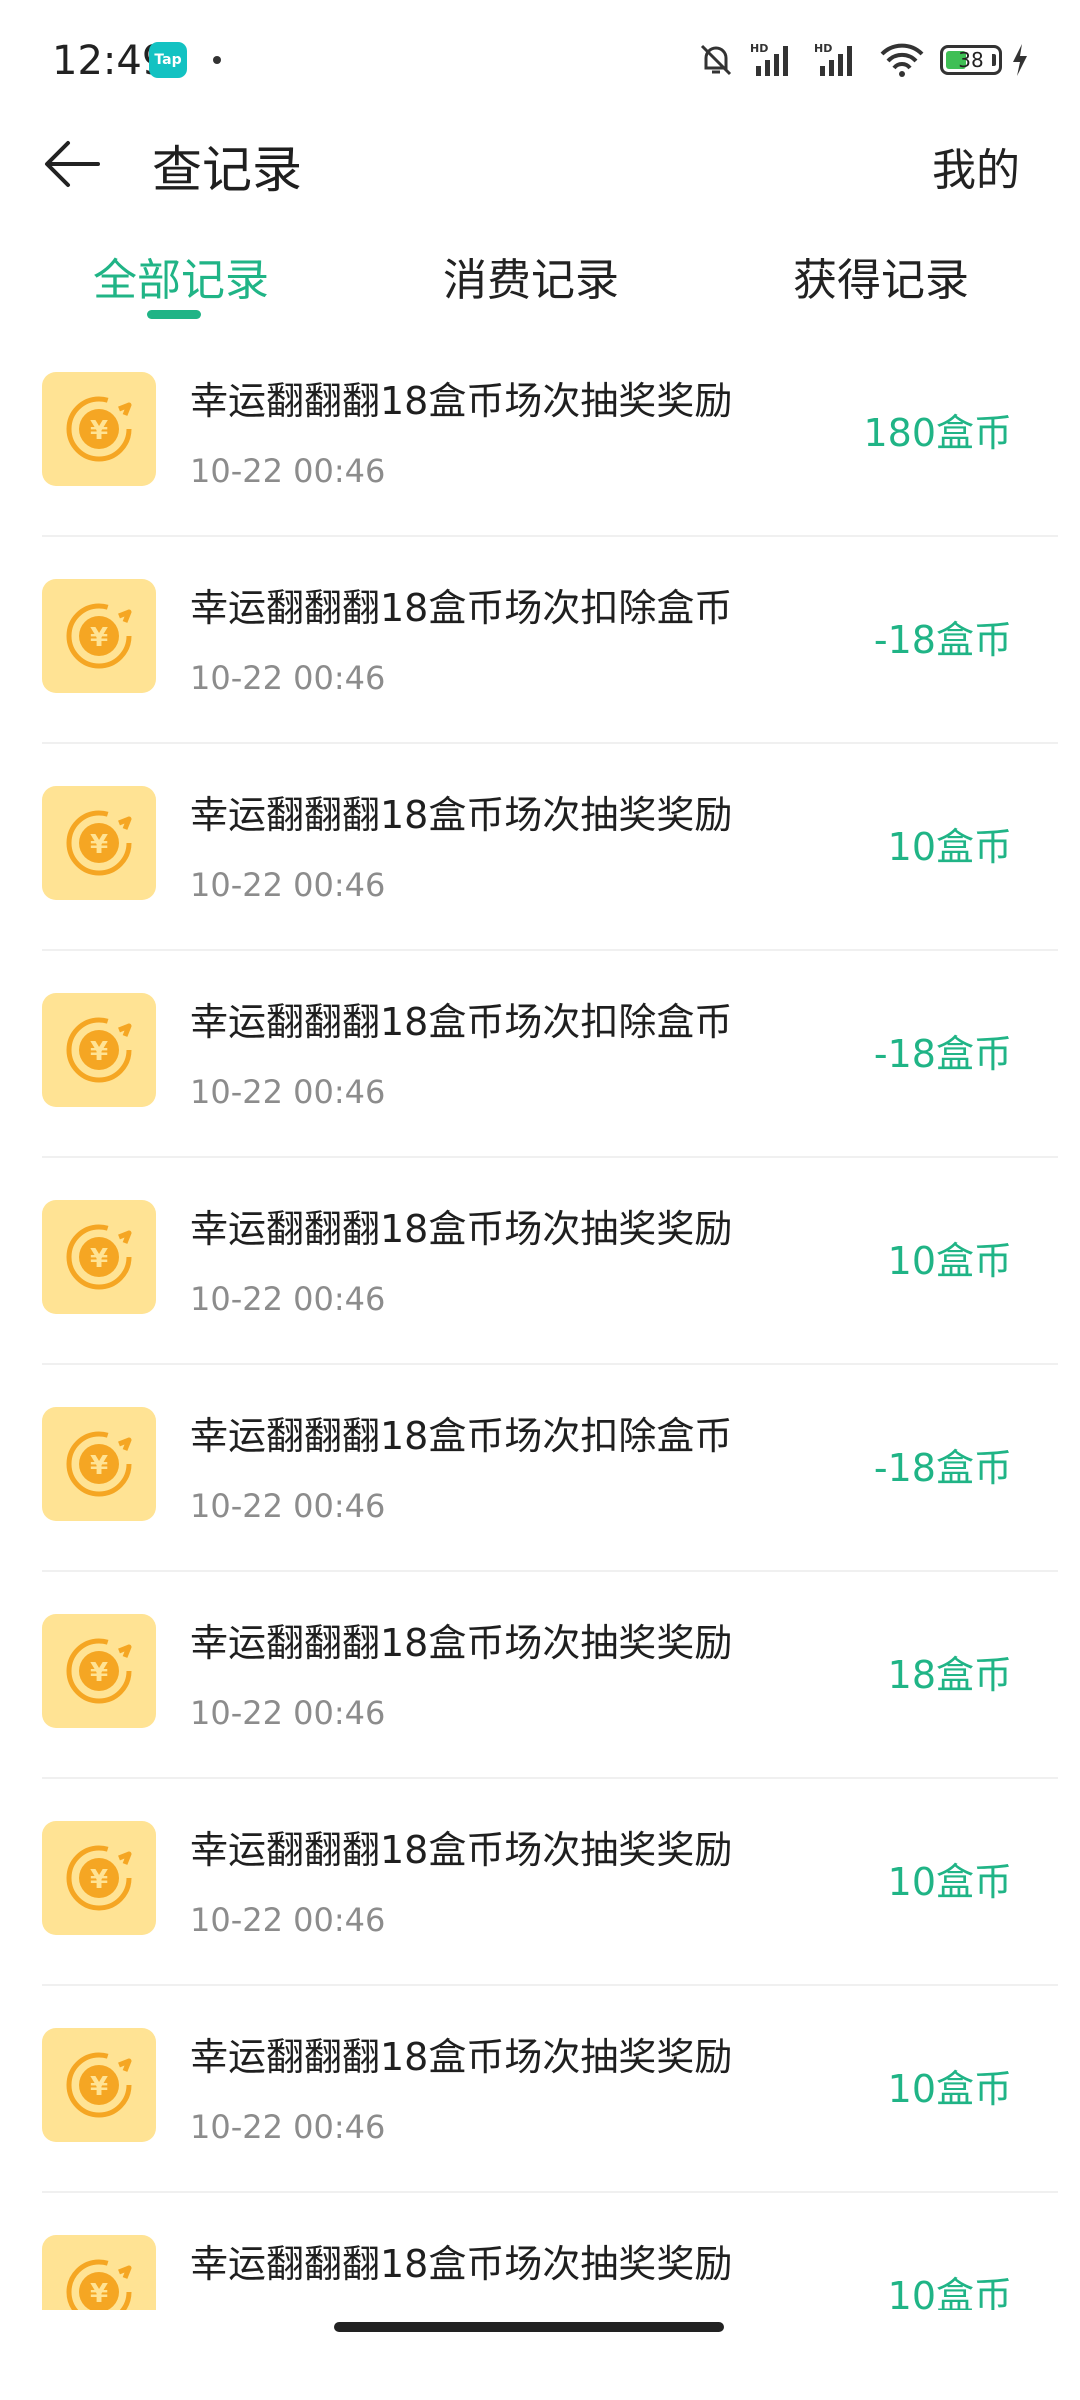  I want to click on tab-earn-records: 获得记录, so click(881, 276).